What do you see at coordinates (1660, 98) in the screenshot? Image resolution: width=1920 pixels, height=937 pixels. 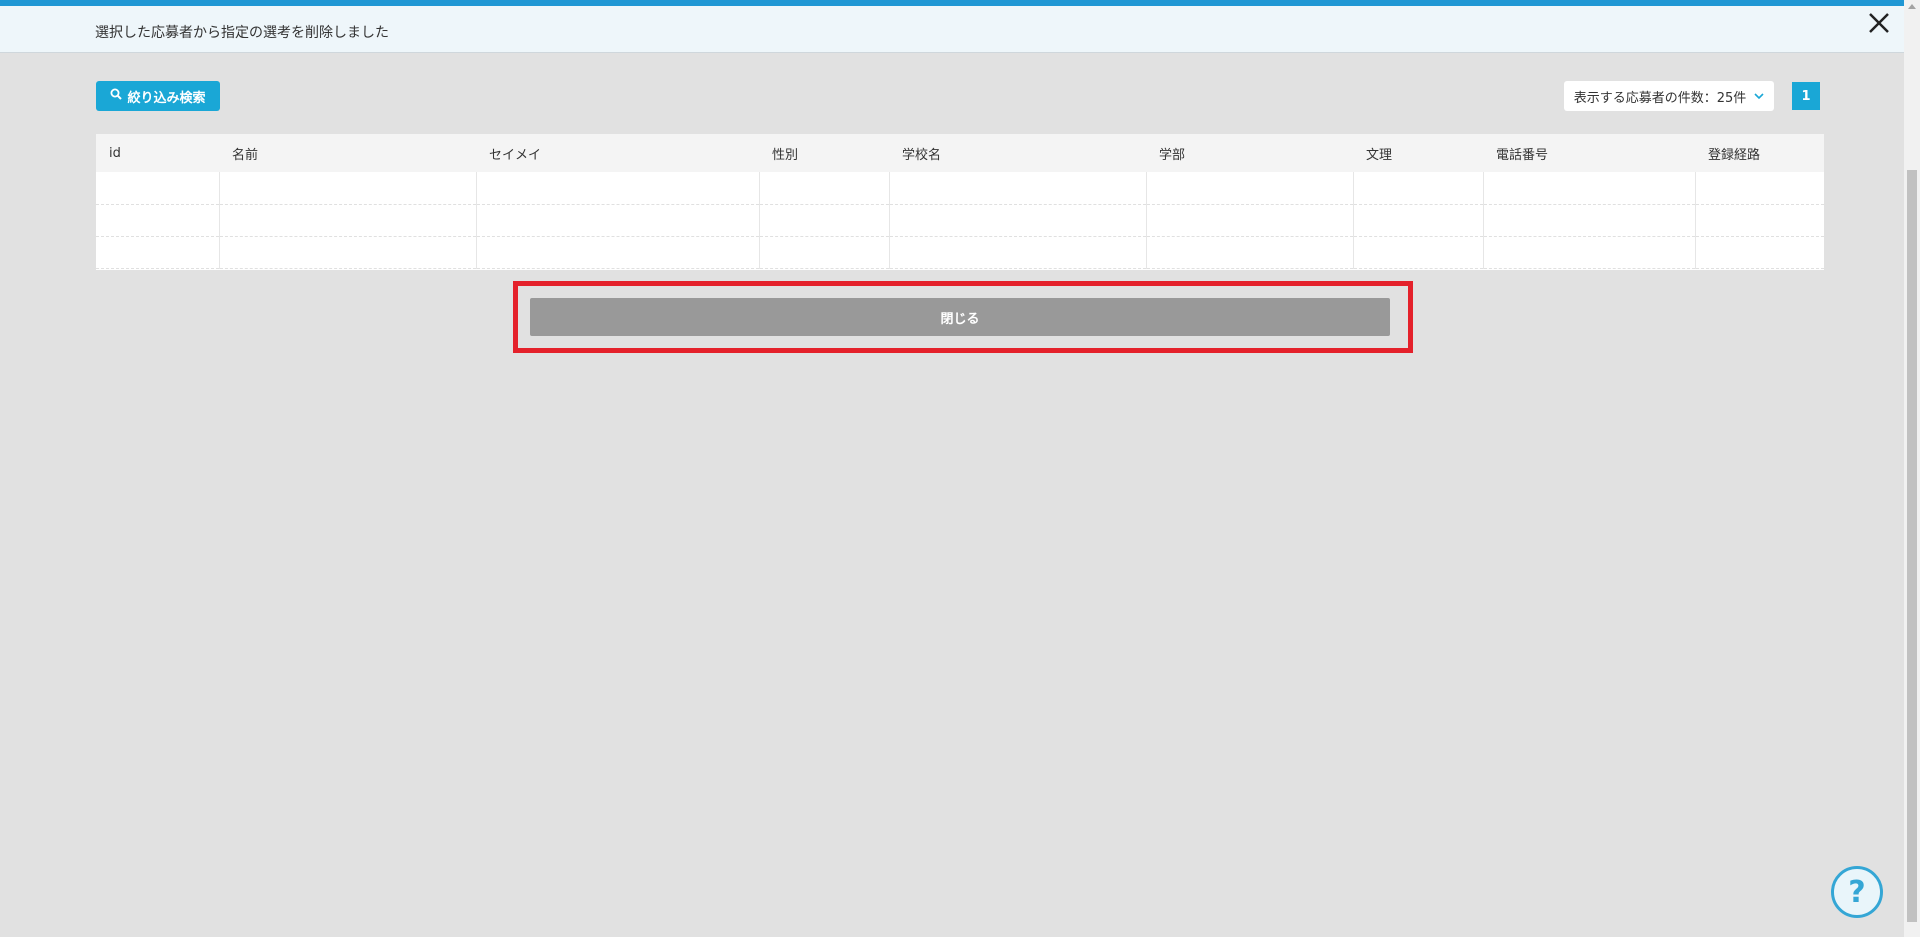 I see `display-count-label: 表示する応募者の件数：25件` at bounding box center [1660, 98].